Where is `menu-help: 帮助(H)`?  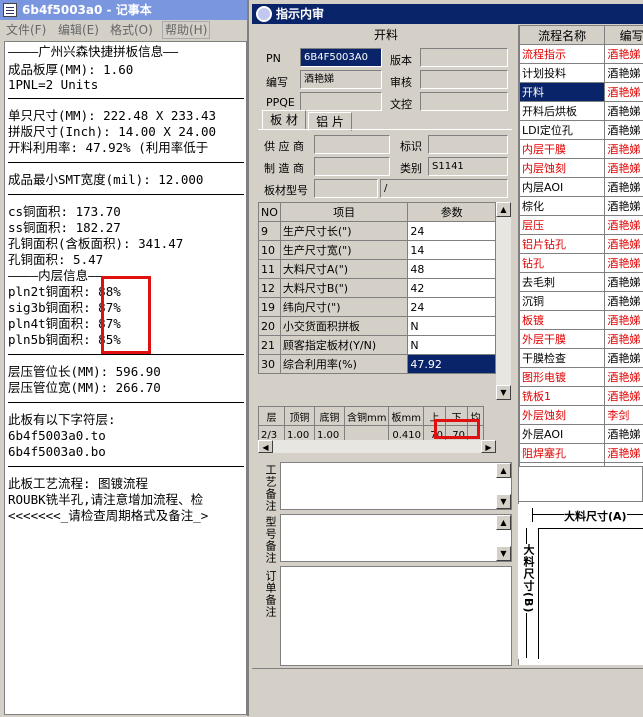
menu-help: 帮助(H) is located at coordinates (186, 30).